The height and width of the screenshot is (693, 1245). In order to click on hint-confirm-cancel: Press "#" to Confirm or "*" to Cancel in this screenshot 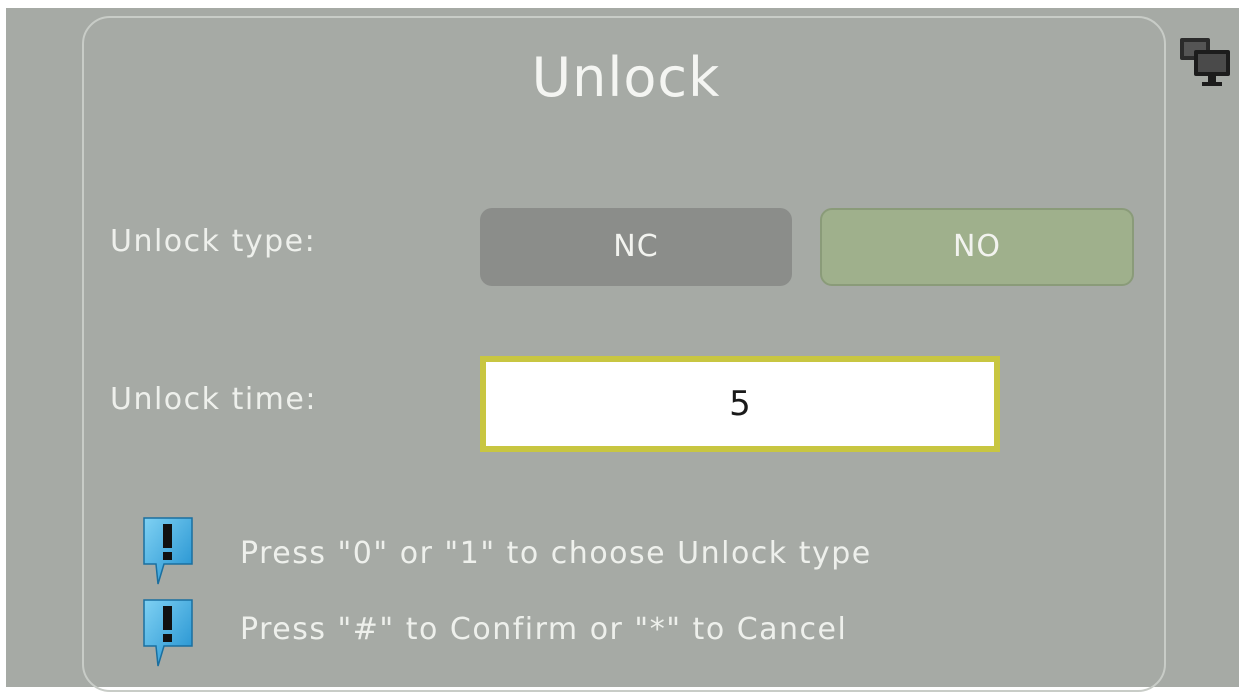, I will do `click(544, 629)`.